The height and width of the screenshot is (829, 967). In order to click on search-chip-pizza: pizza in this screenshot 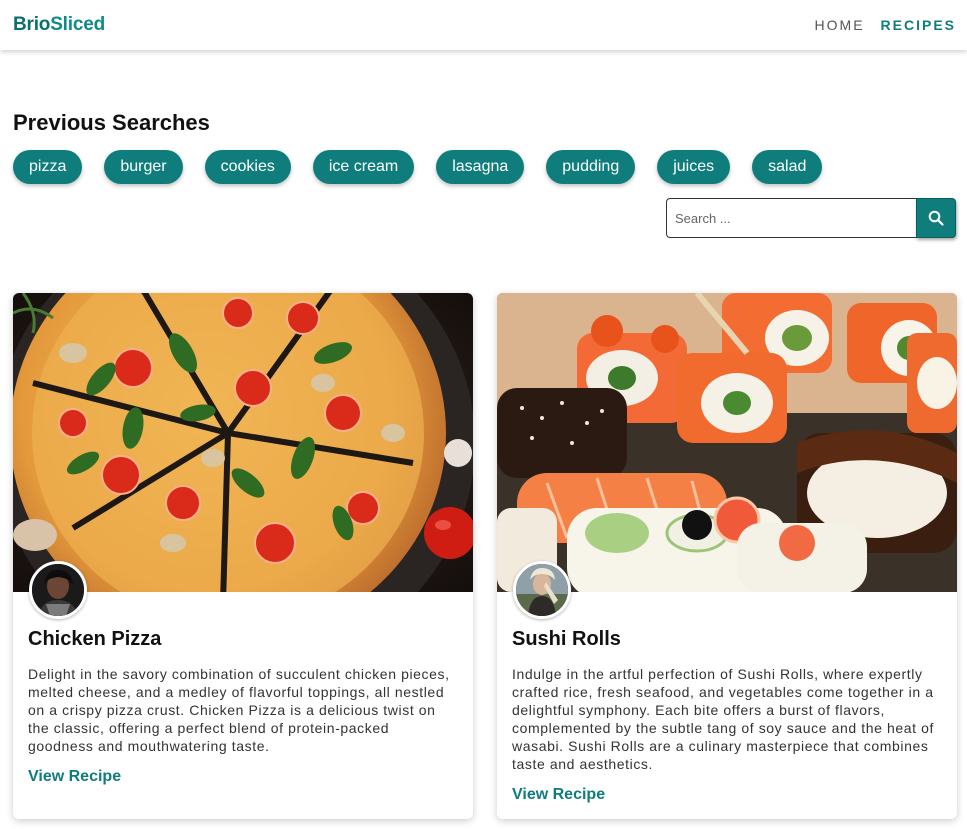, I will do `click(48, 167)`.